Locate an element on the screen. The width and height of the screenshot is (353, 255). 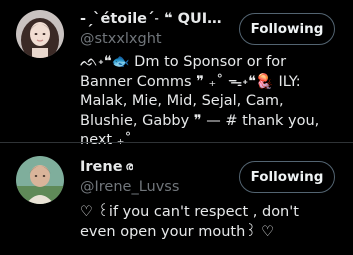
handle: @Irene_Luvss is located at coordinates (129, 187).